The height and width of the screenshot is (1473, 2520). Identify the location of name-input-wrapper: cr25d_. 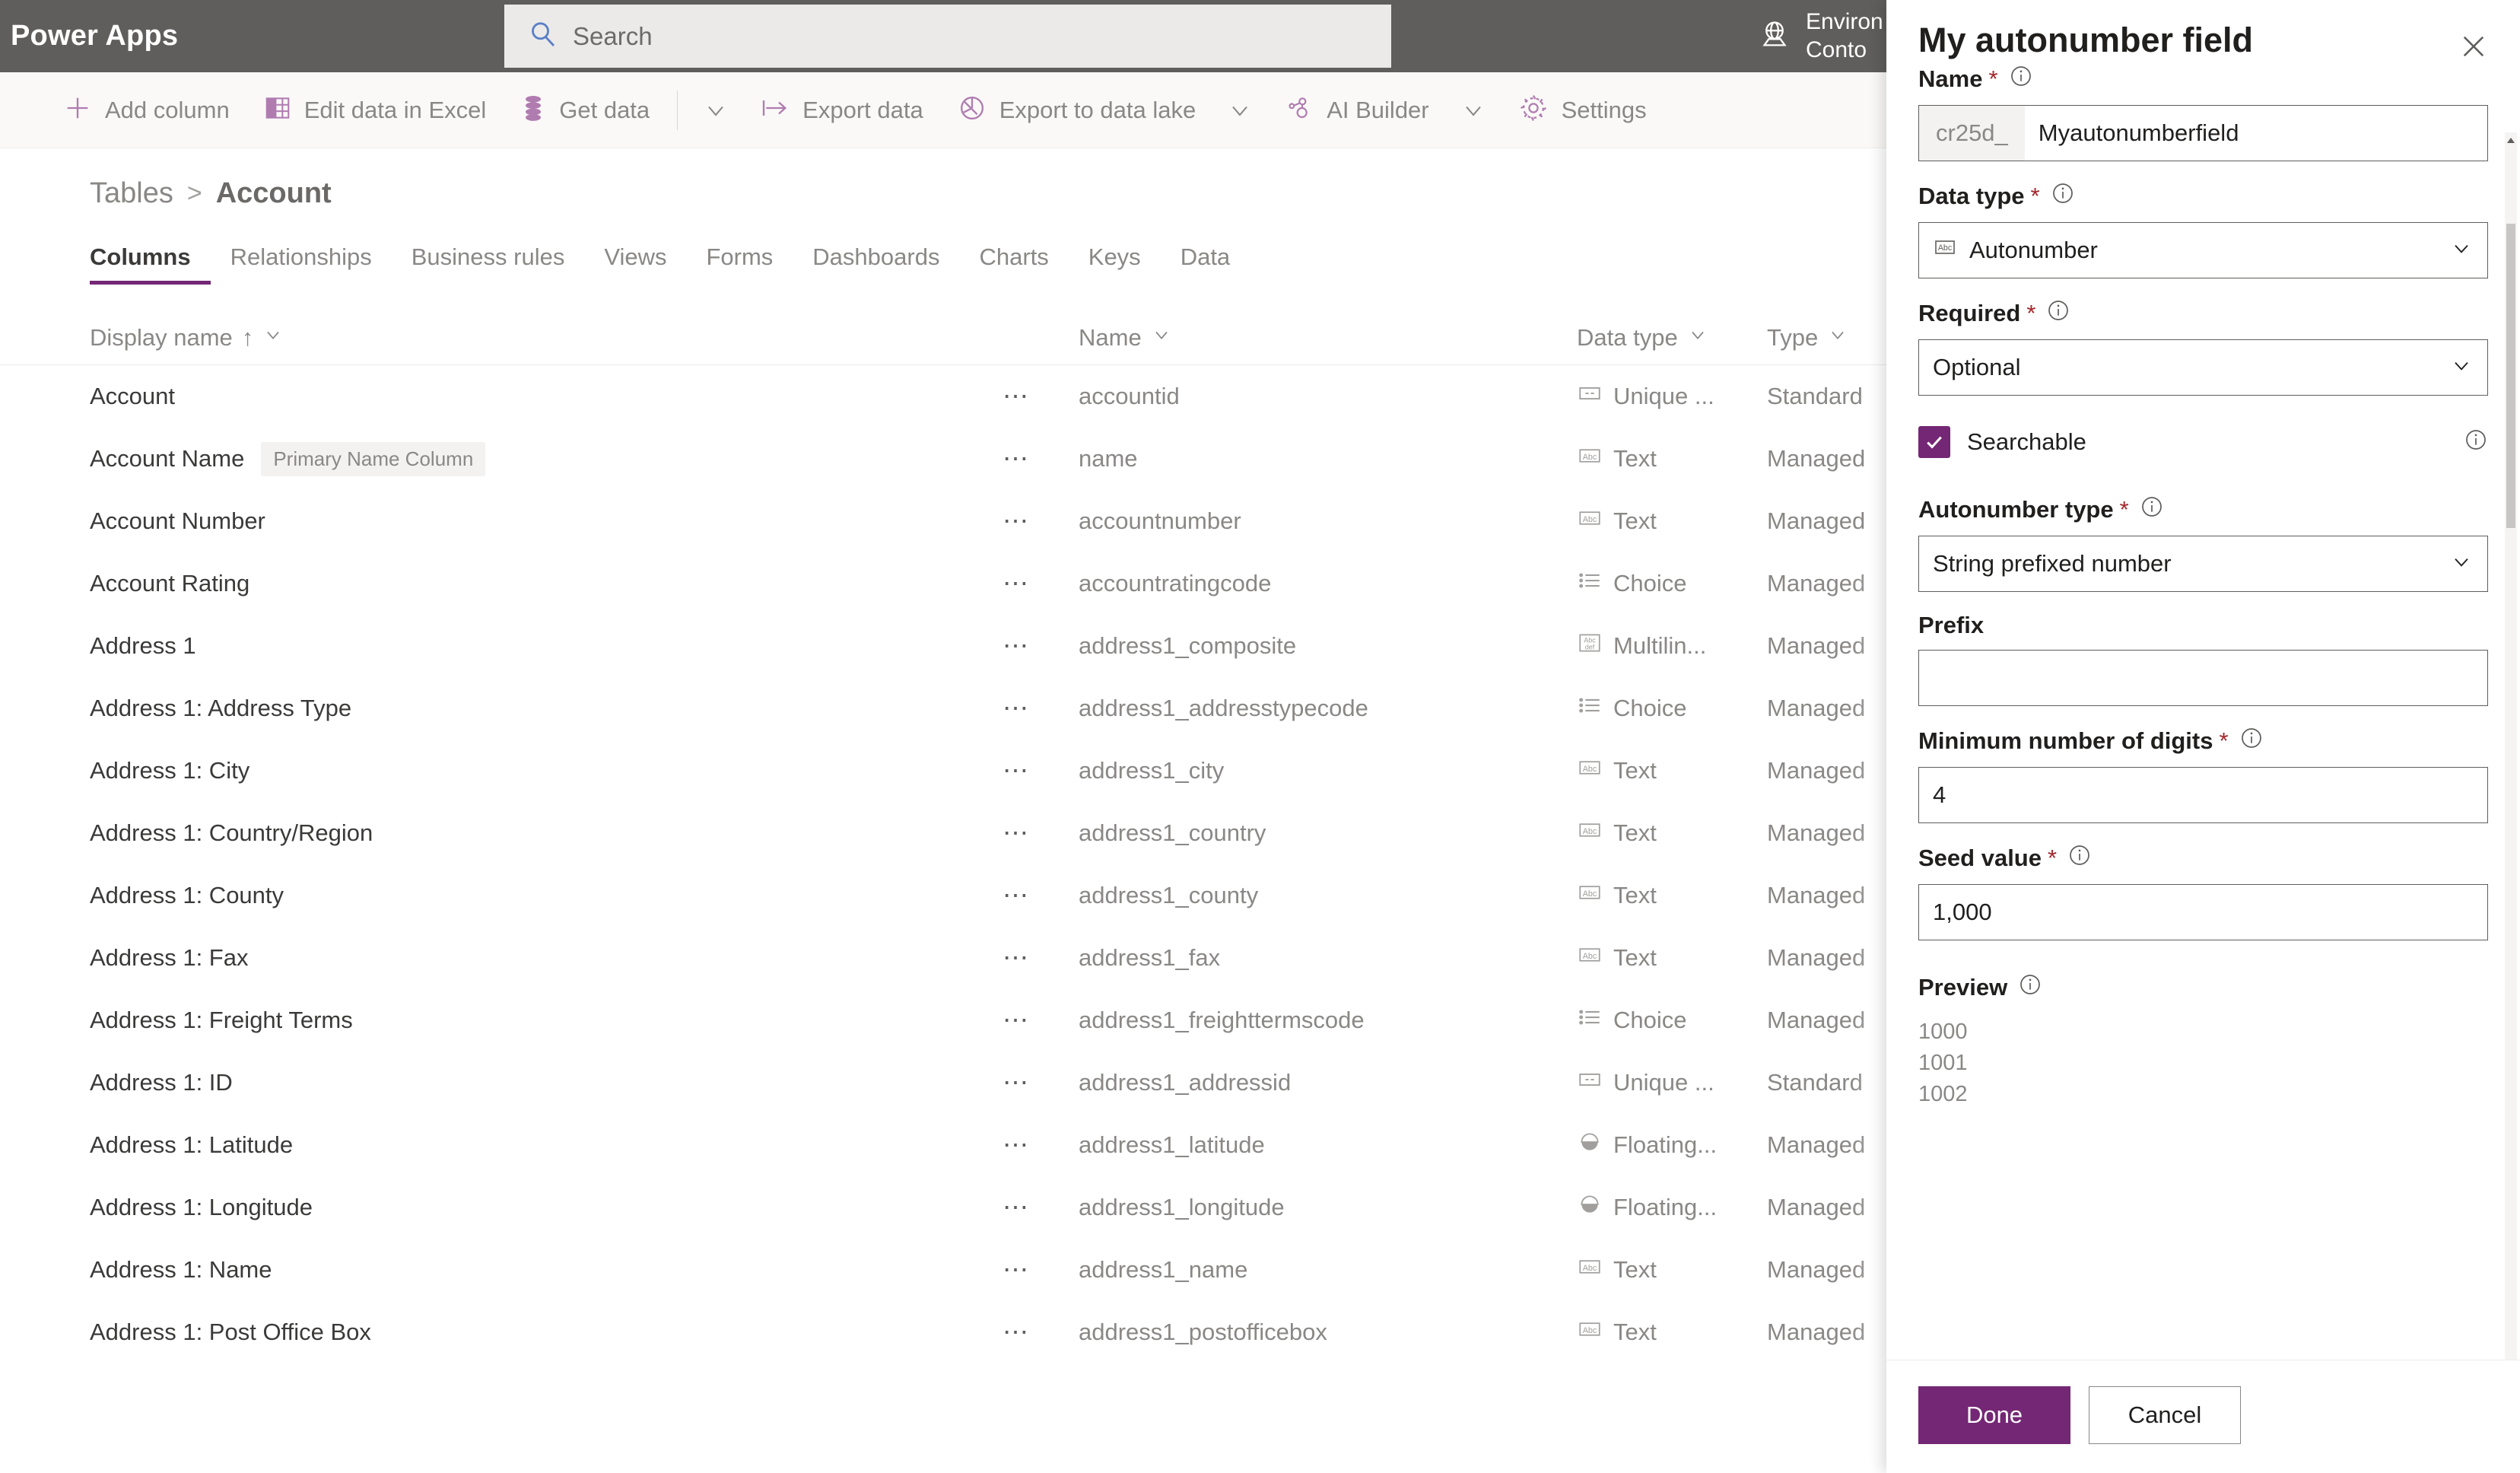
(2203, 132).